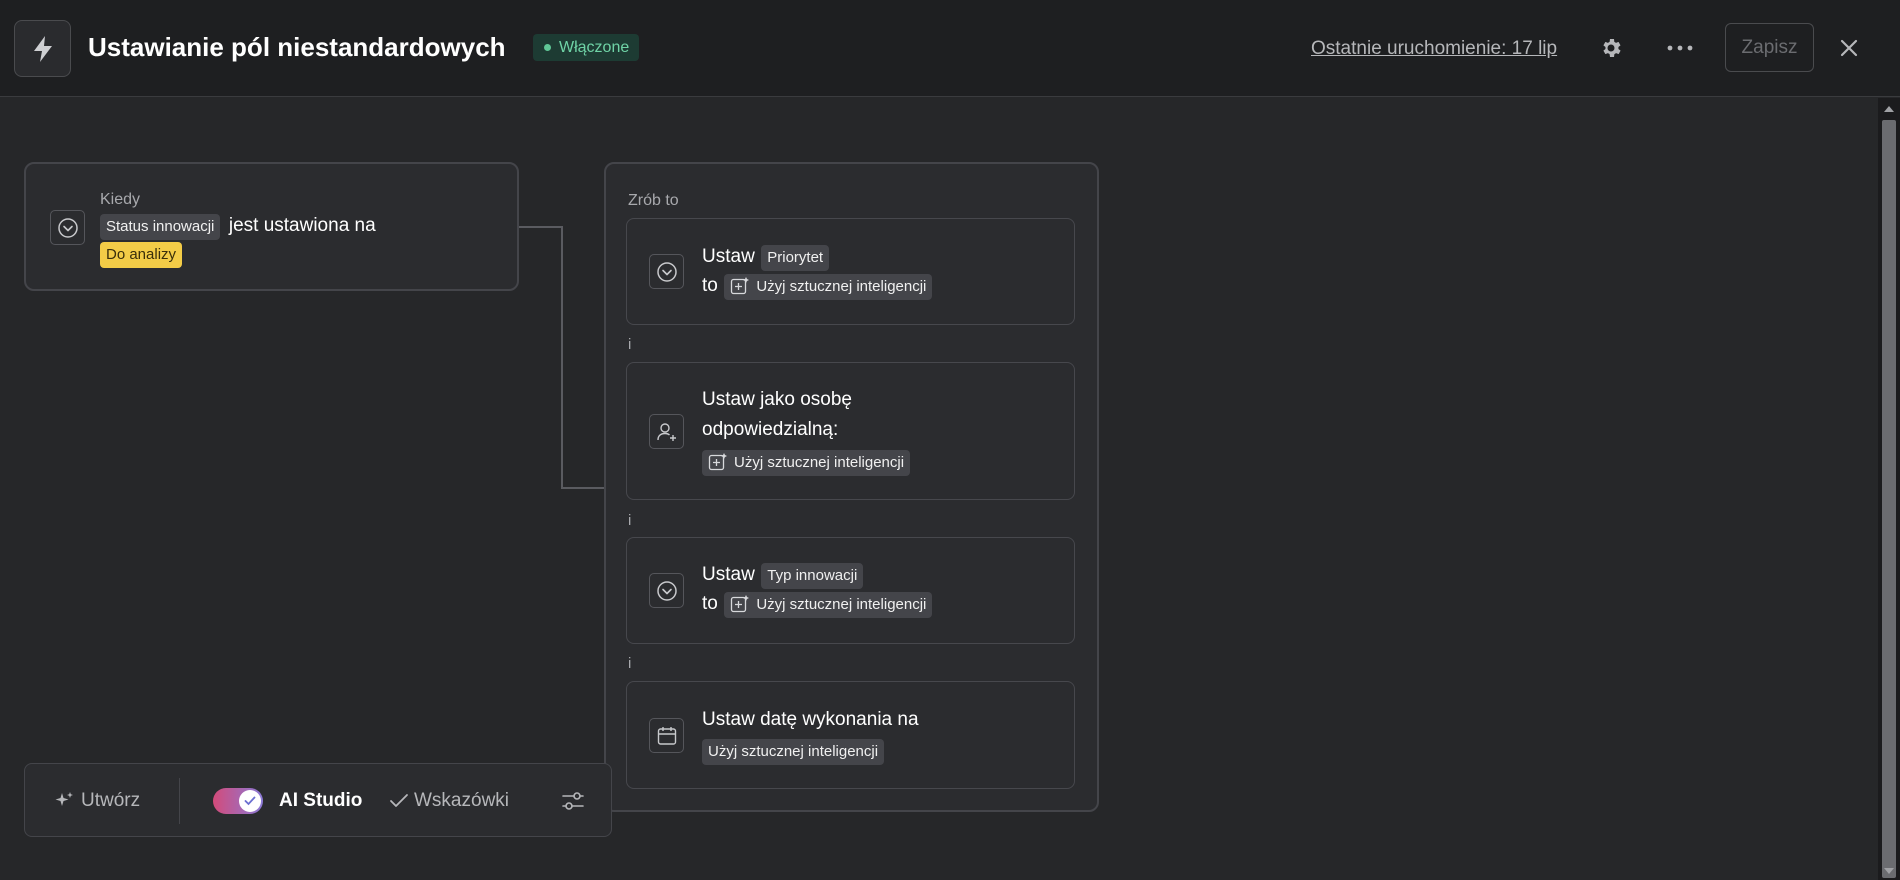 Image resolution: width=1900 pixels, height=880 pixels. I want to click on more-options-icon, so click(1680, 48).